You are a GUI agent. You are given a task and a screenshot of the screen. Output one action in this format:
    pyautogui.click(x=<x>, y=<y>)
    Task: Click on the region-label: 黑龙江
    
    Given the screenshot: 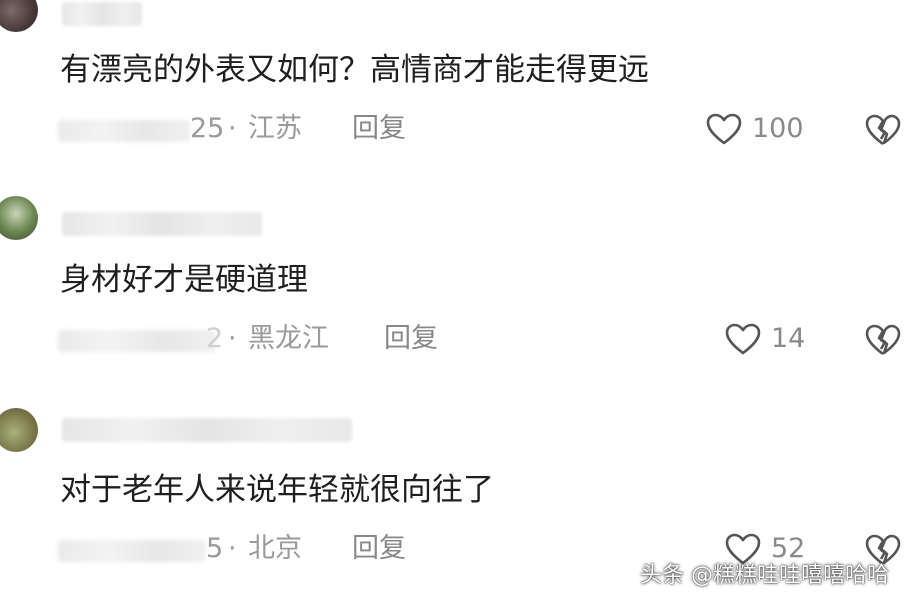 What is the action you would take?
    pyautogui.click(x=288, y=338)
    